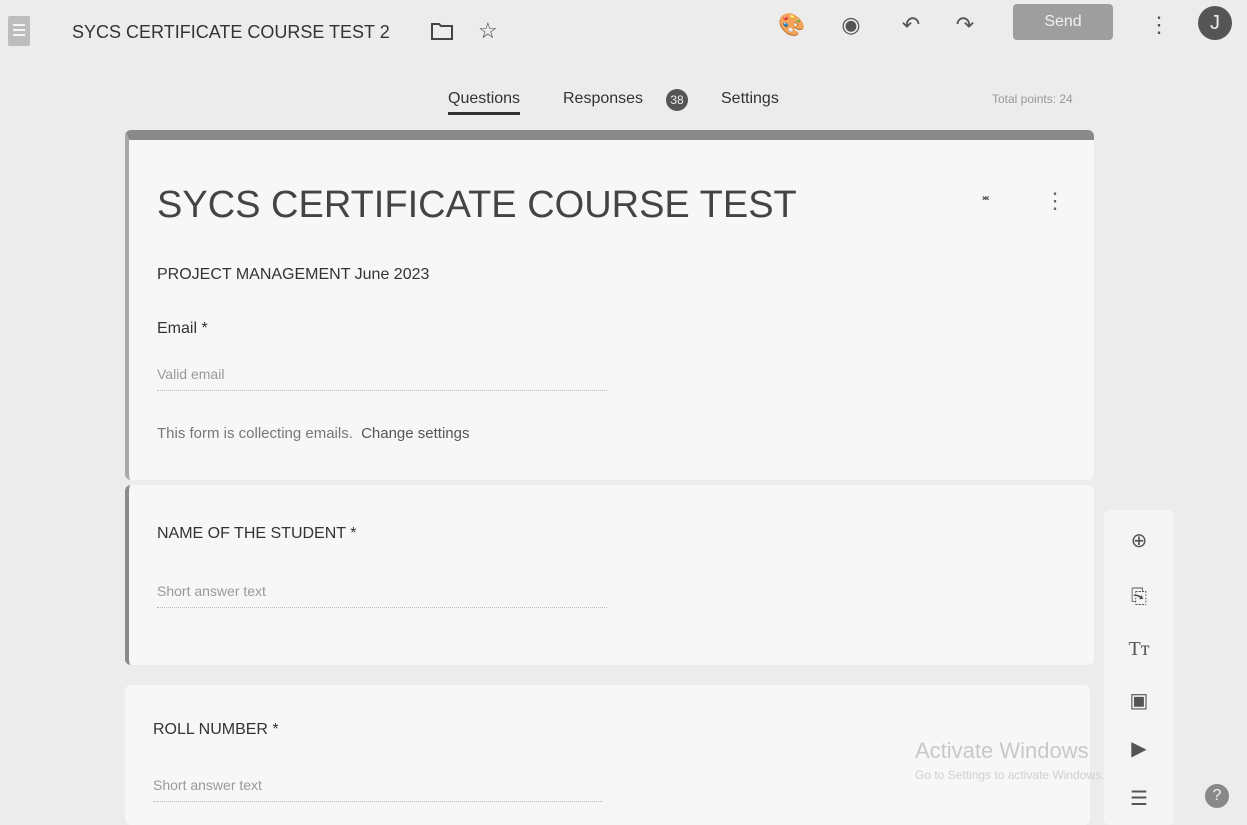 The width and height of the screenshot is (1247, 825). Describe the element at coordinates (182, 328) in the screenshot. I see `email-question-label: Email *` at that location.